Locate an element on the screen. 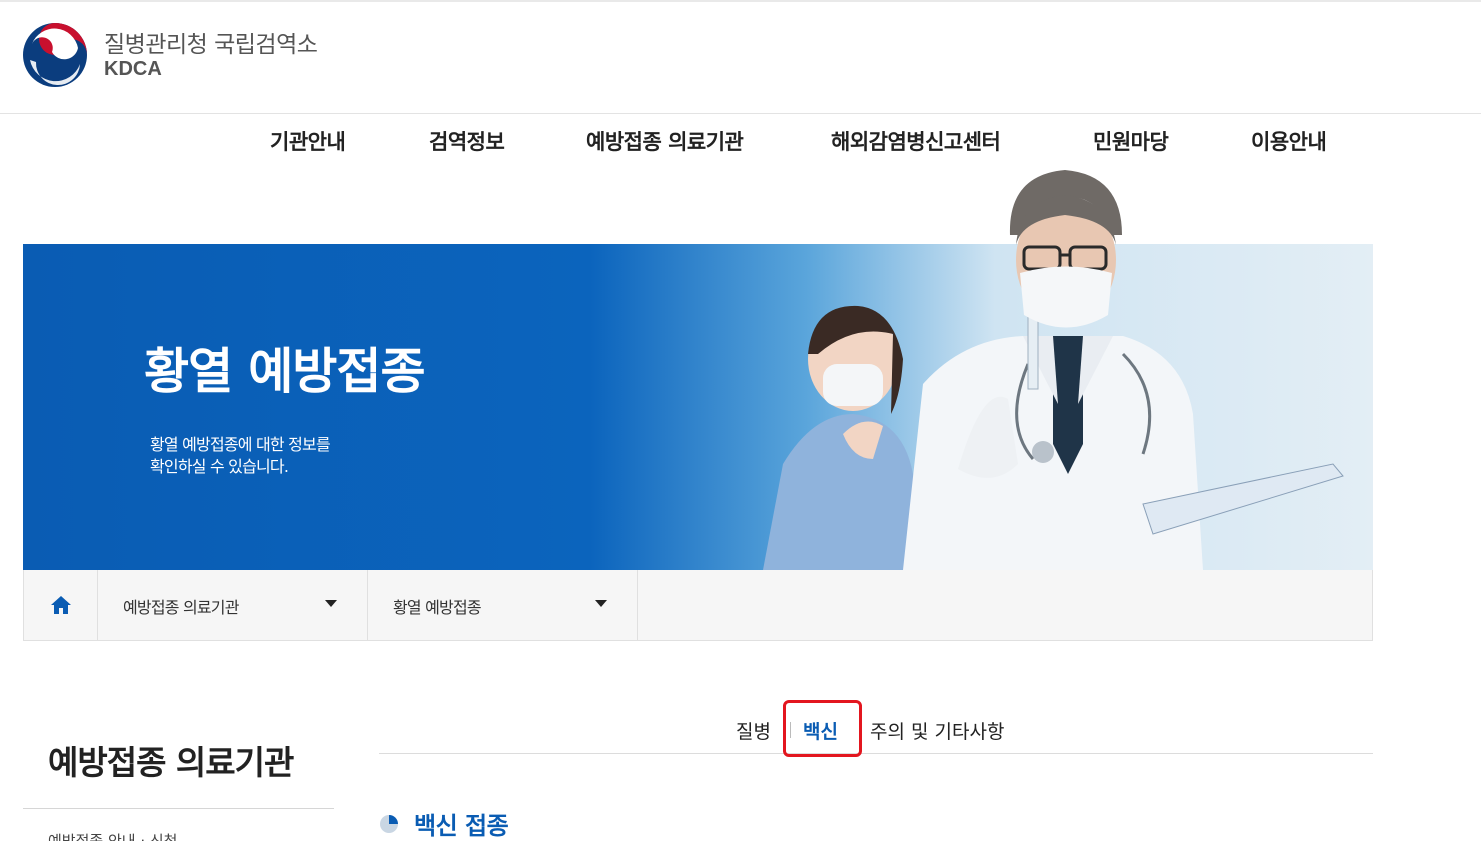 This screenshot has width=1481, height=841. pie-bullet-icon is located at coordinates (389, 824).